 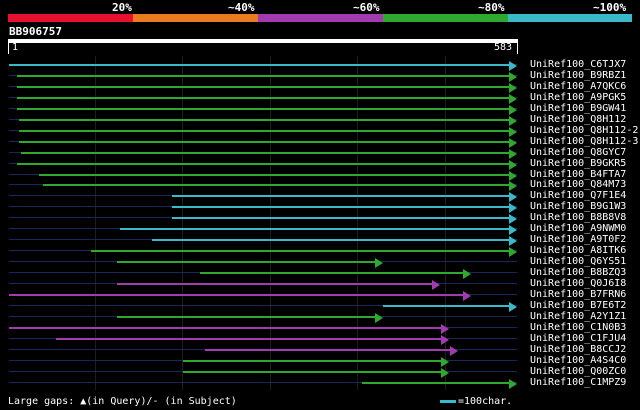 I want to click on hit-row: UniRef100_C1MPZ9, so click(x=320, y=383).